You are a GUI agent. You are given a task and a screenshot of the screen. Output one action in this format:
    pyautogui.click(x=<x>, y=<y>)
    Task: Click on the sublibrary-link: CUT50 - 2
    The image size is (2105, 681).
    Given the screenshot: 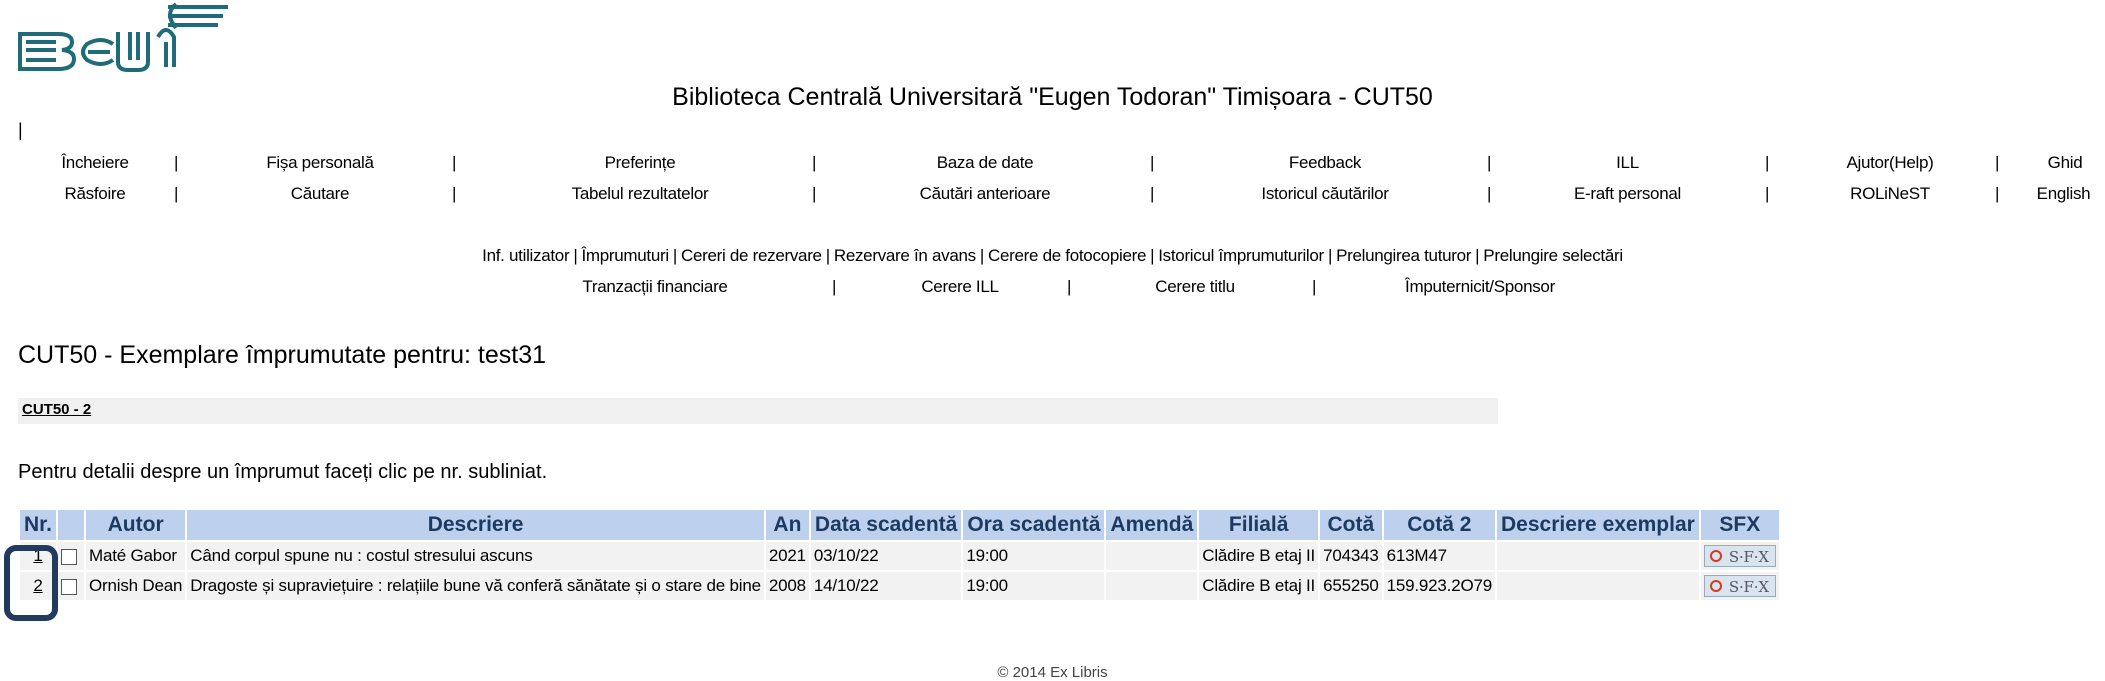 What is the action you would take?
    pyautogui.click(x=56, y=409)
    